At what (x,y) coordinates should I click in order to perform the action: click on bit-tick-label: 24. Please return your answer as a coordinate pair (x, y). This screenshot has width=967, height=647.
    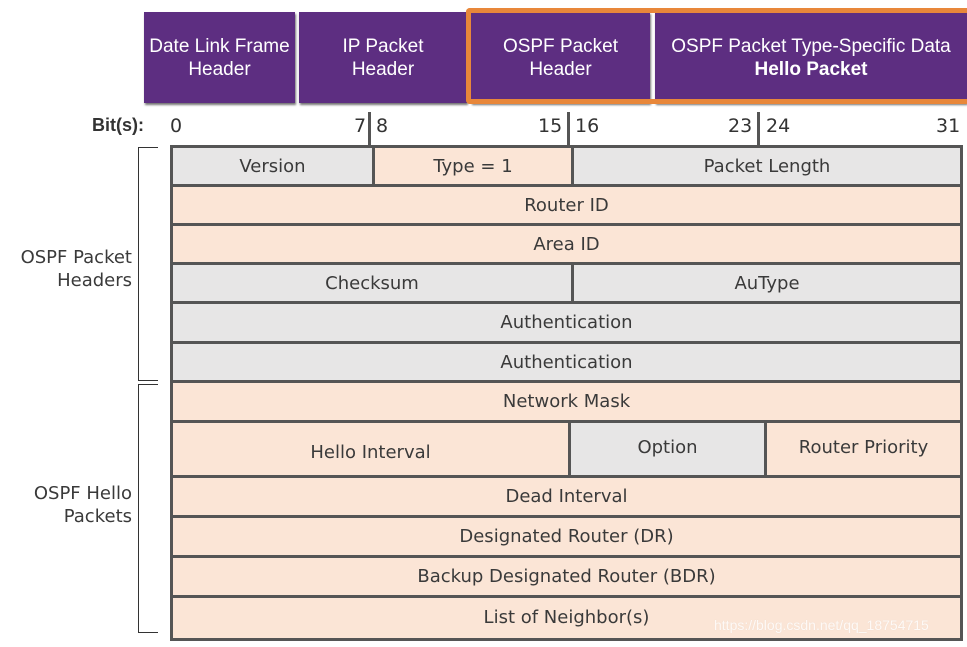
    Looking at the image, I should click on (778, 126).